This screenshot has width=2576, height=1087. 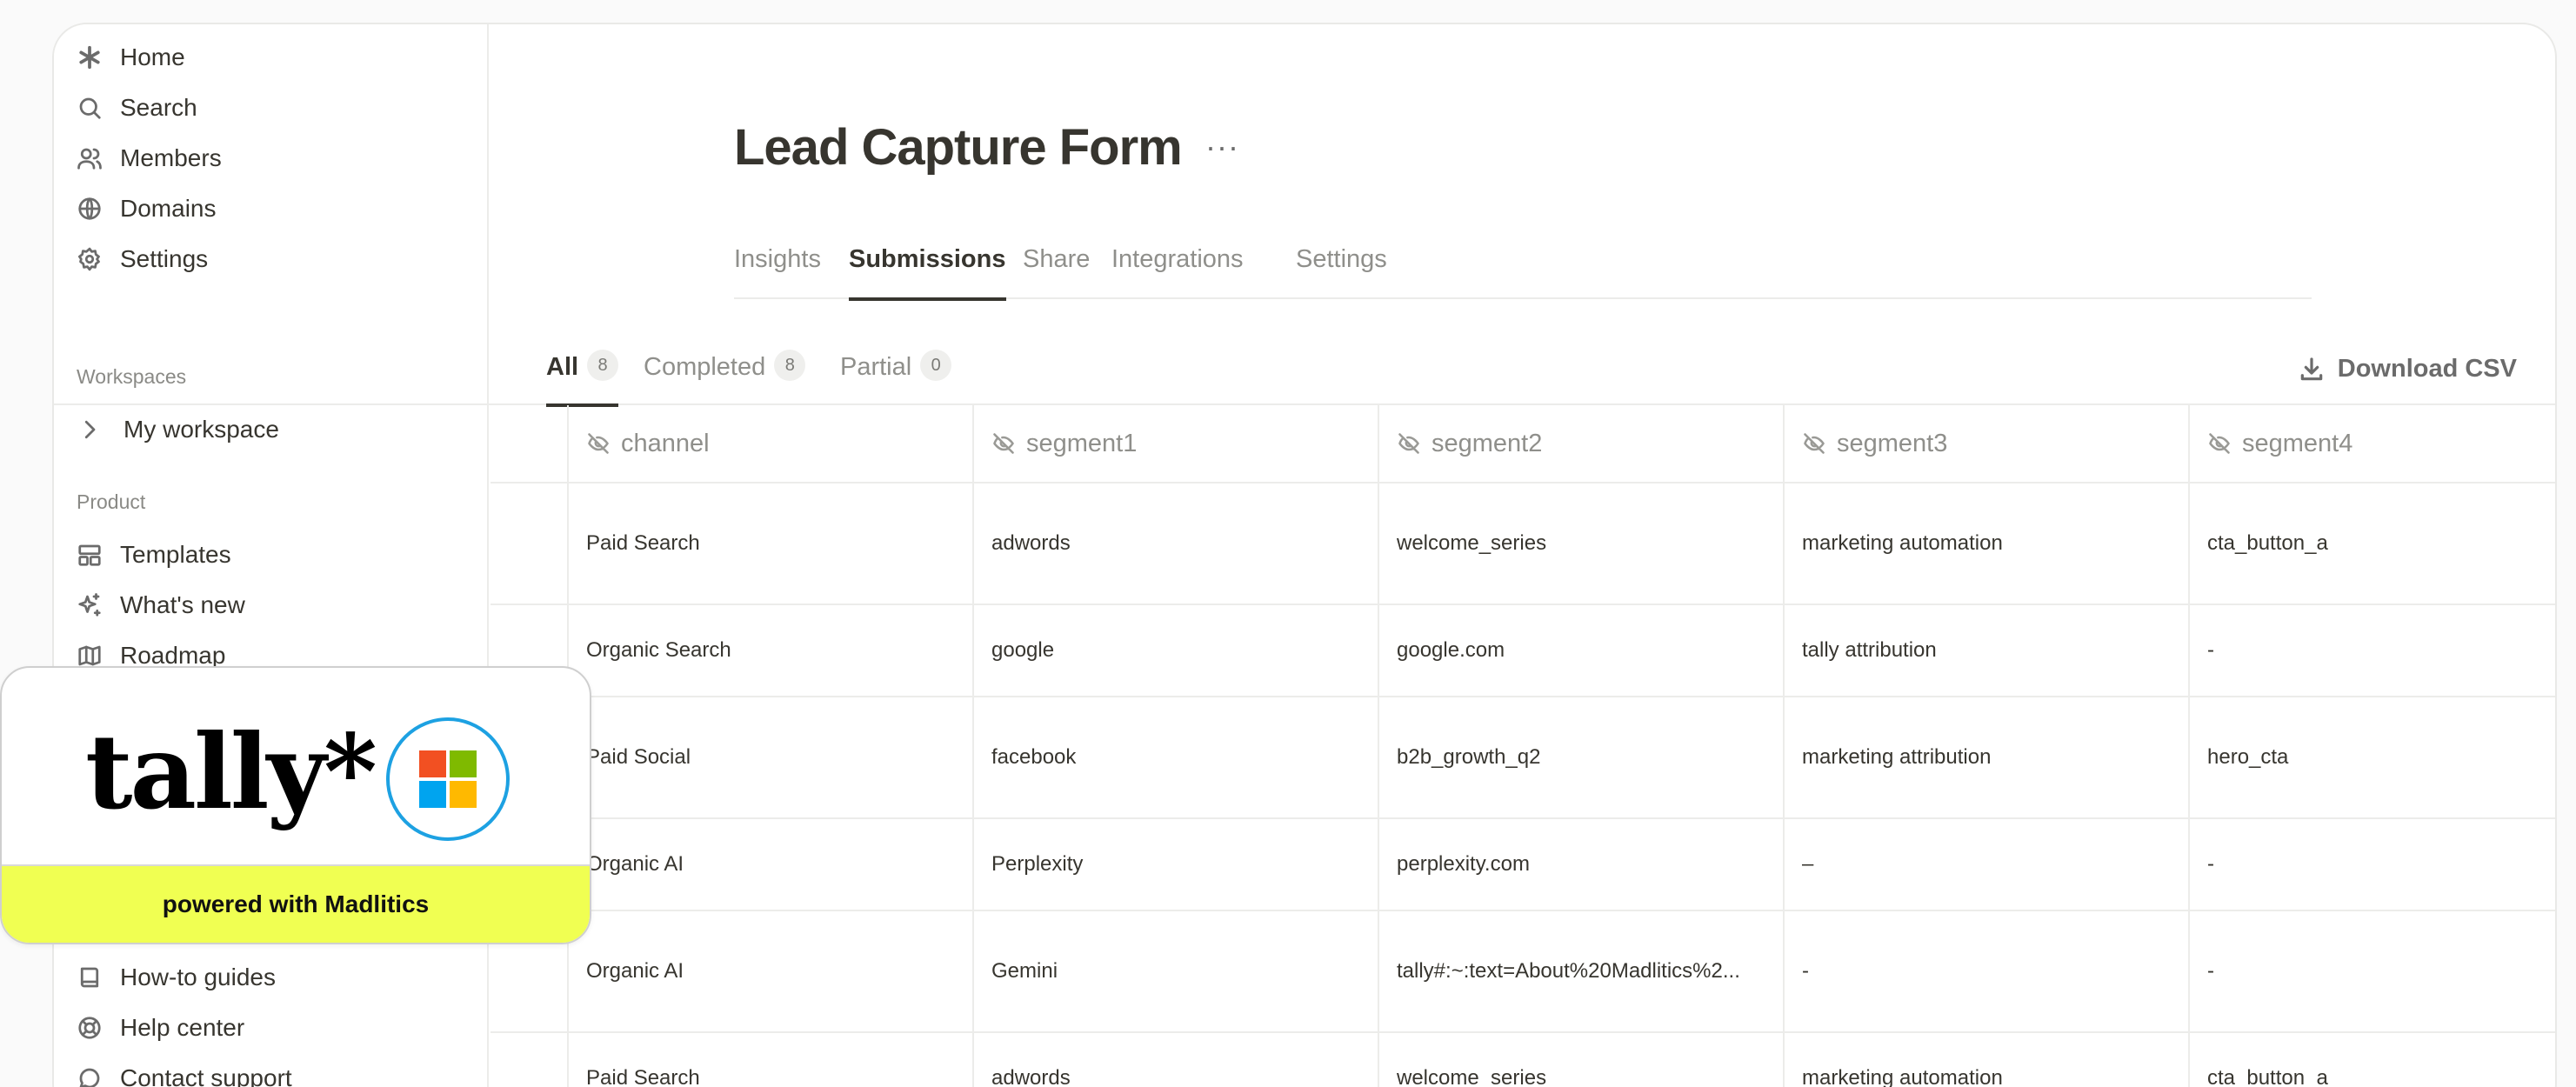 I want to click on tally-logo: tally*, so click(x=231, y=771).